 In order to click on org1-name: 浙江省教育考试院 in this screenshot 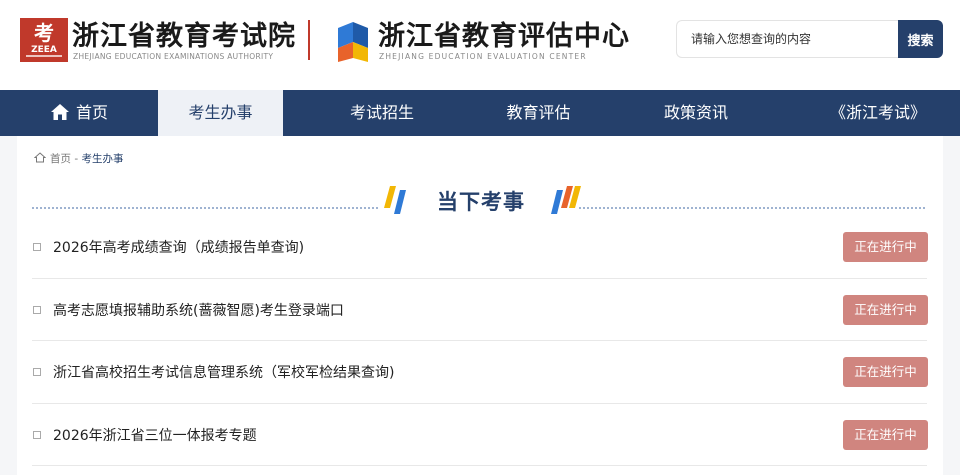, I will do `click(184, 36)`.